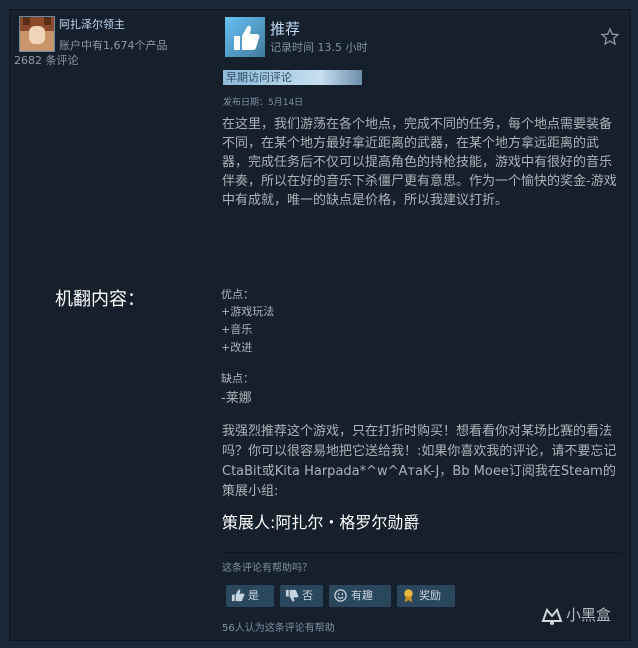 The width and height of the screenshot is (638, 648). I want to click on pros-item: +音乐, so click(237, 329).